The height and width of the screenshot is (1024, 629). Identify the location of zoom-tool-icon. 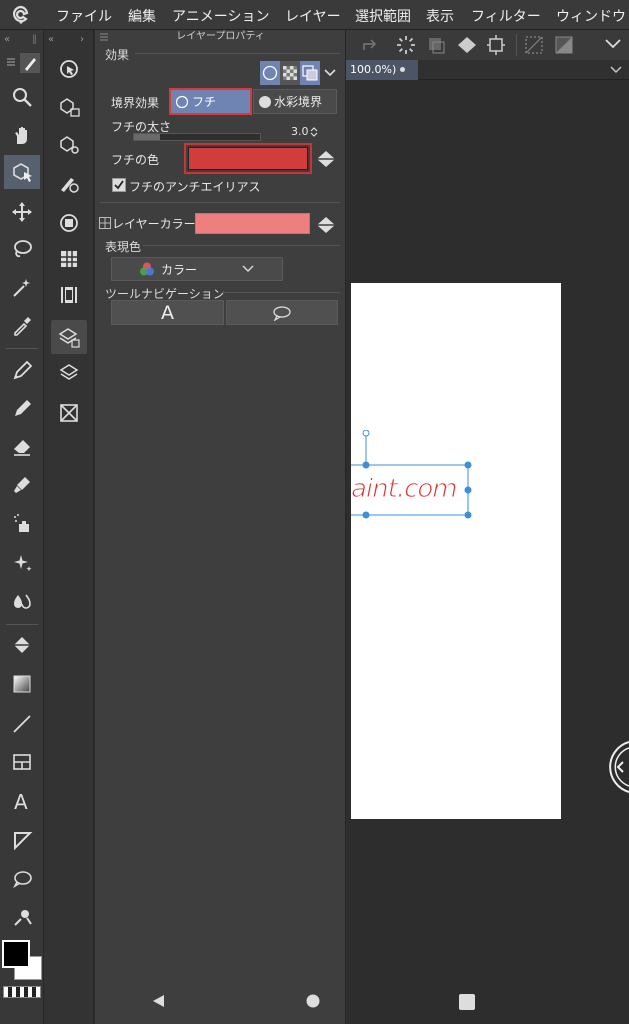
(22, 97).